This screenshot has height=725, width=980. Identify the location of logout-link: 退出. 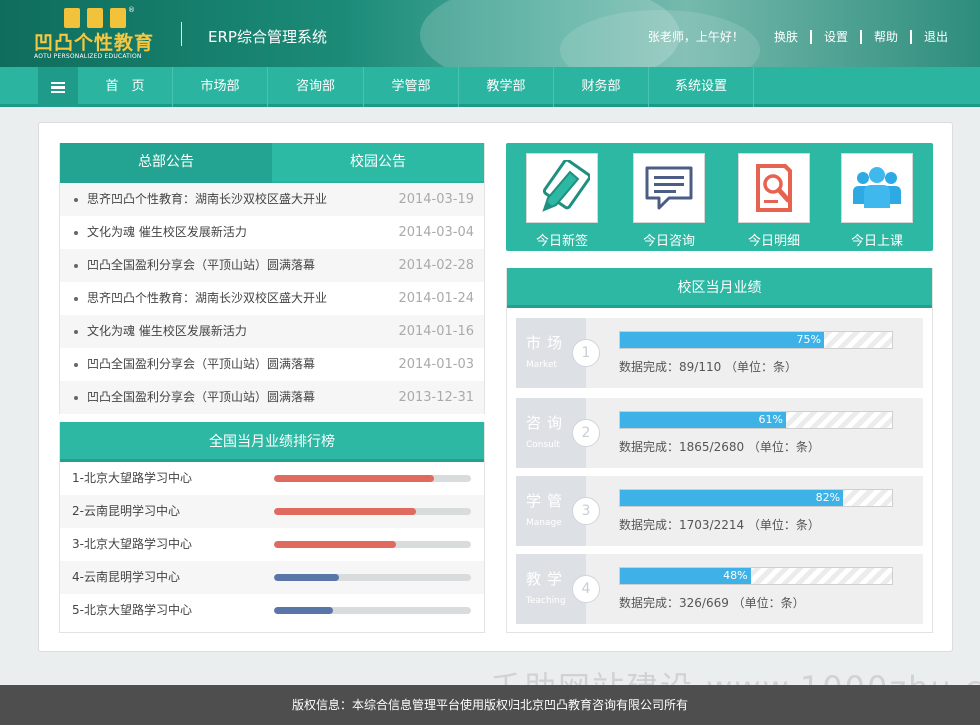
(934, 36).